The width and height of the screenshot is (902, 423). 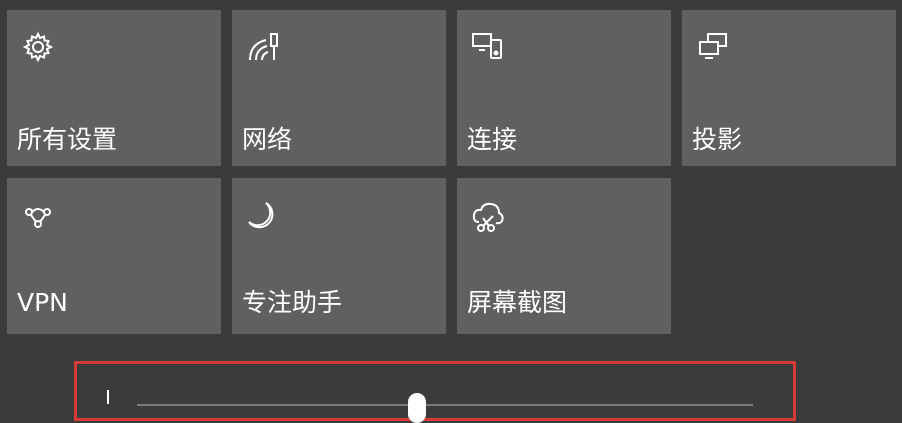 What do you see at coordinates (445, 405) in the screenshot?
I see `brightness-slider-track` at bounding box center [445, 405].